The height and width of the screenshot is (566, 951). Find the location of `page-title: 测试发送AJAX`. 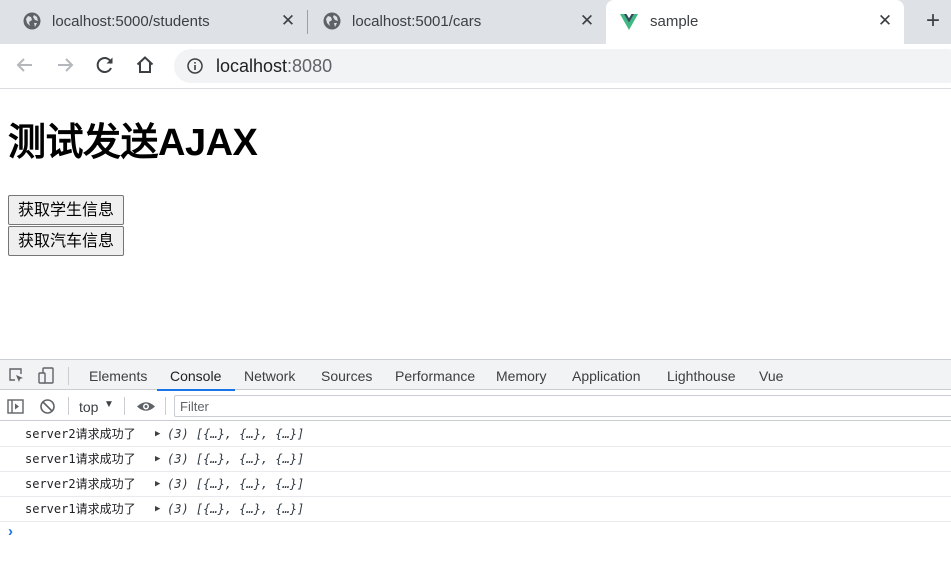

page-title: 测试发送AJAX is located at coordinates (133, 143).